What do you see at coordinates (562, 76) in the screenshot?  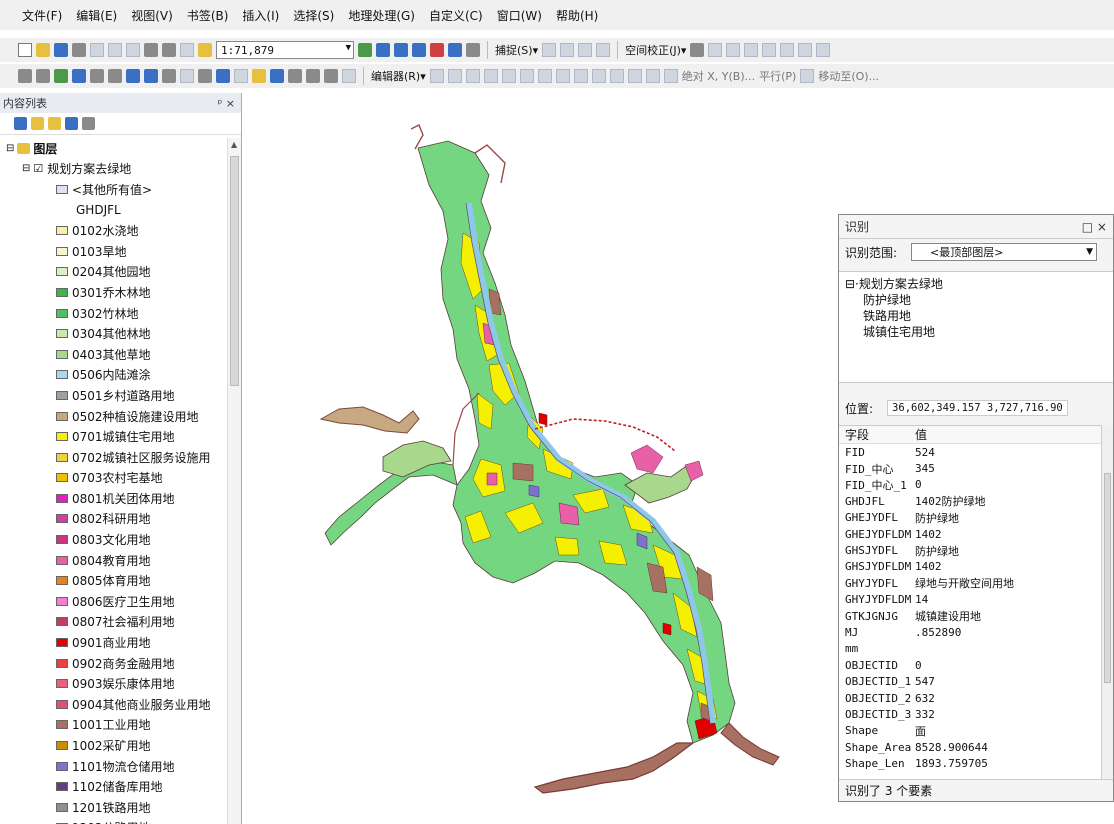 I see `reshape-icon` at bounding box center [562, 76].